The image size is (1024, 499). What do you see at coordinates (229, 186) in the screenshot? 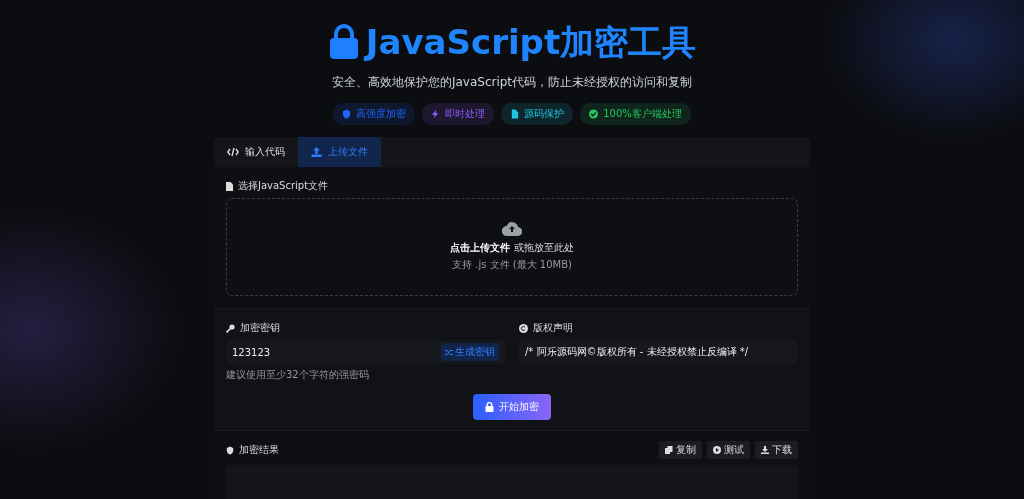
I see `file-icon` at bounding box center [229, 186].